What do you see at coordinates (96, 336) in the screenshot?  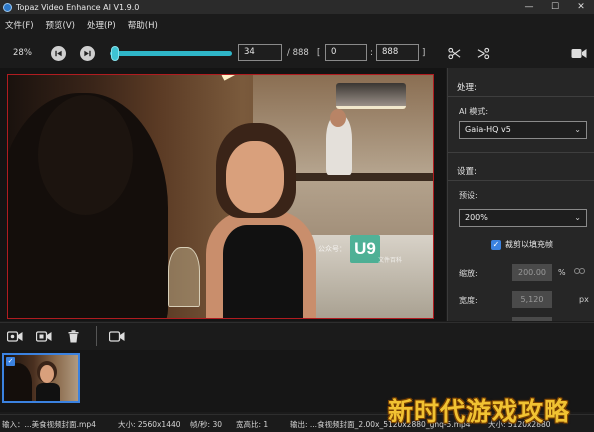 I see `toolbar-separator` at bounding box center [96, 336].